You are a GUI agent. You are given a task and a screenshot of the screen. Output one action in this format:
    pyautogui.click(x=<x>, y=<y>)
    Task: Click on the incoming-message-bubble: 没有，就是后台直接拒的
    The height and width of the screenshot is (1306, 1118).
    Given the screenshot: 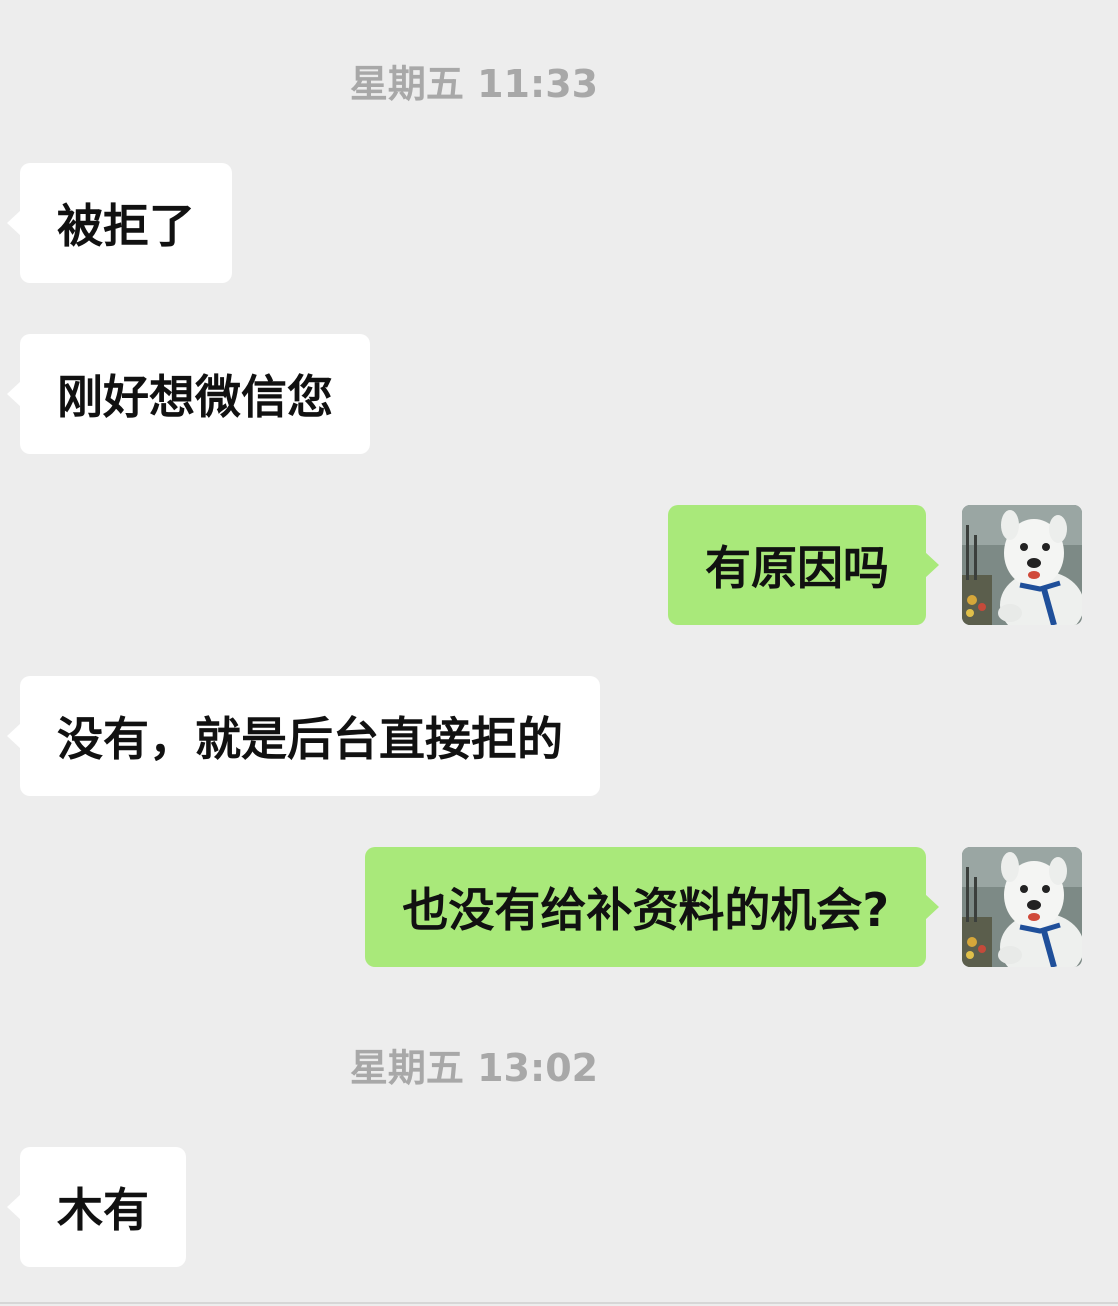 What is the action you would take?
    pyautogui.click(x=303, y=736)
    